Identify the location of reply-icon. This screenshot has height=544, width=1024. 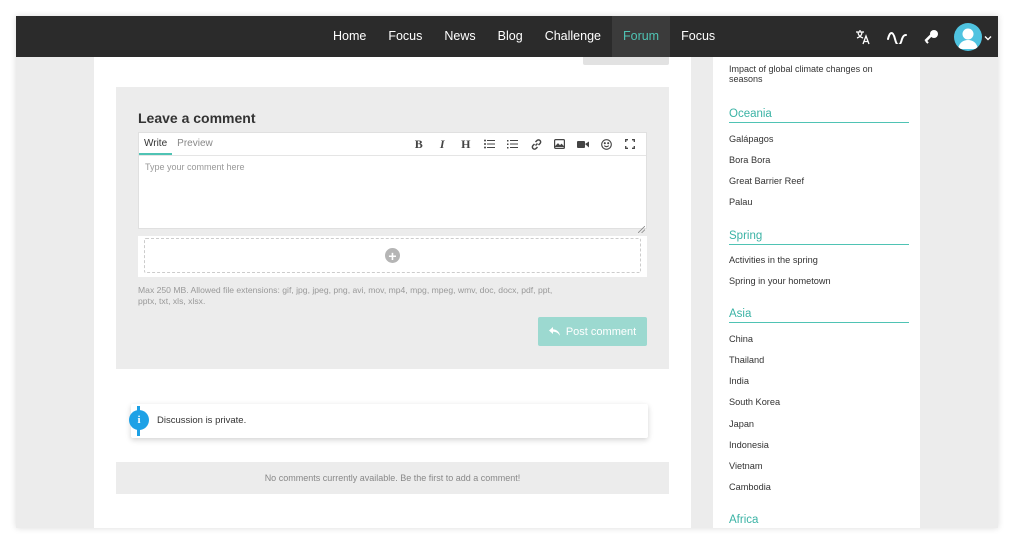
(554, 331).